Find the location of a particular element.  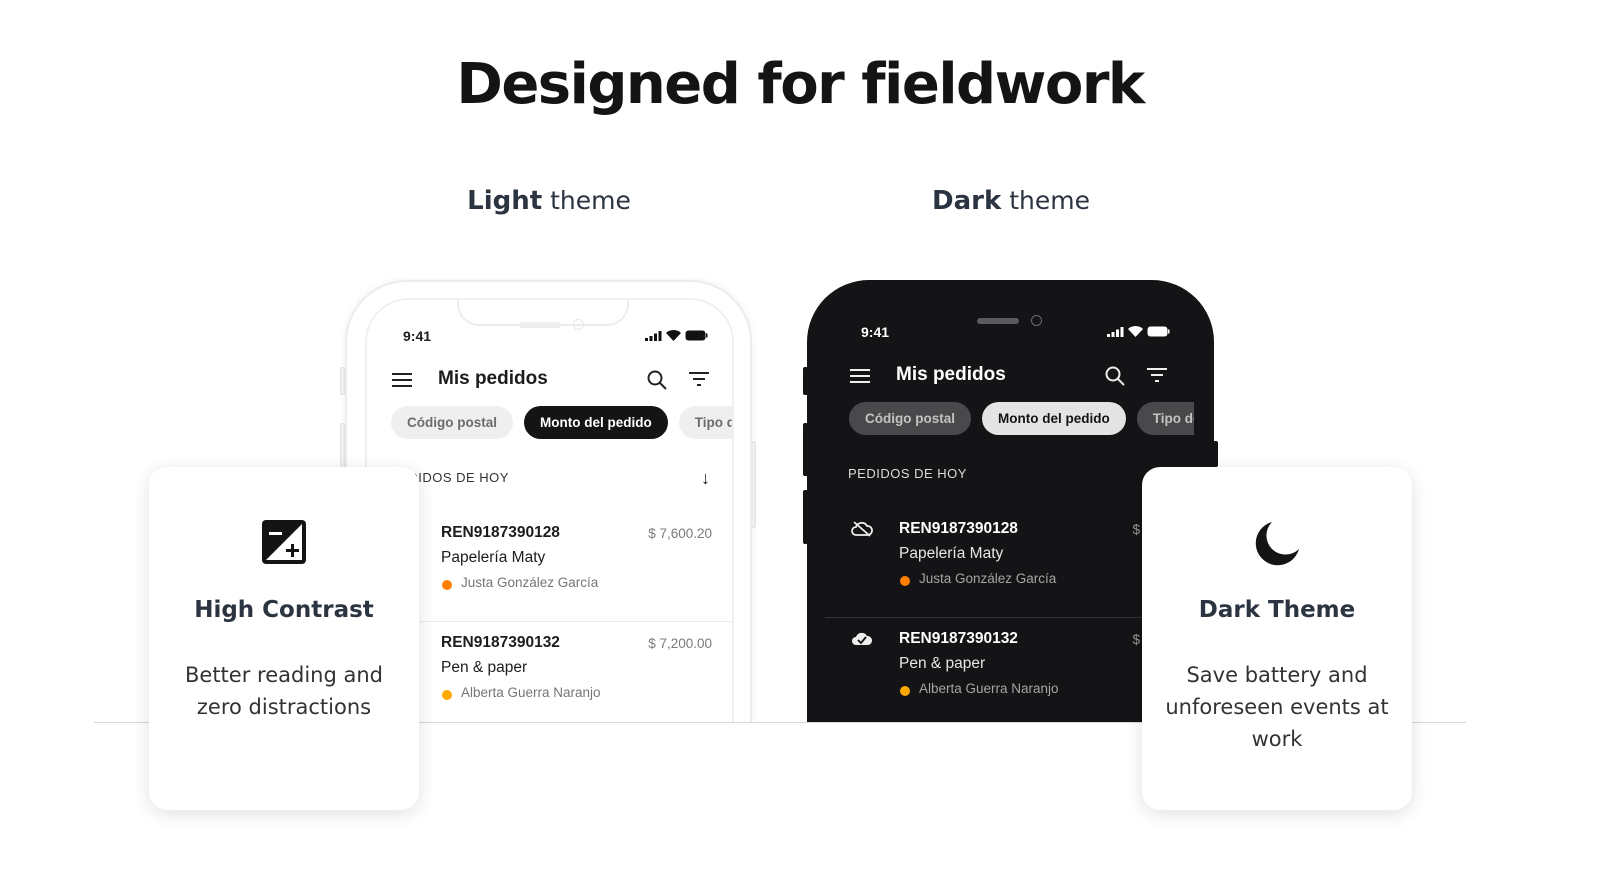

card-text: Better reading and zero distractions is located at coordinates (284, 691).